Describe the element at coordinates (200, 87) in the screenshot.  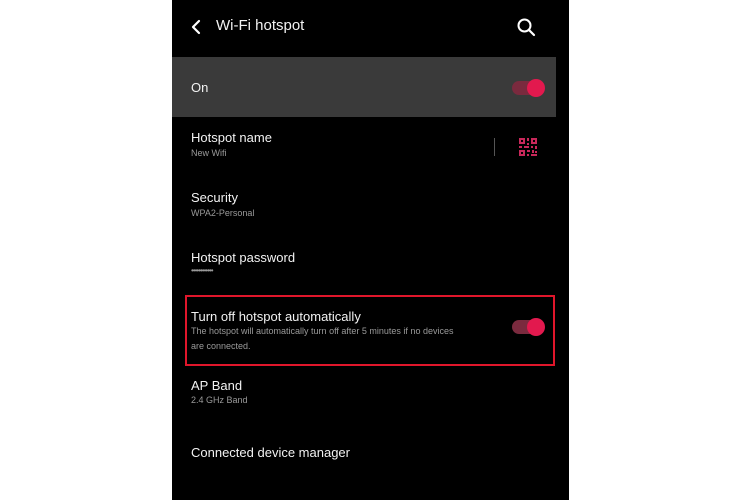
I see `master-switch-label: On` at that location.